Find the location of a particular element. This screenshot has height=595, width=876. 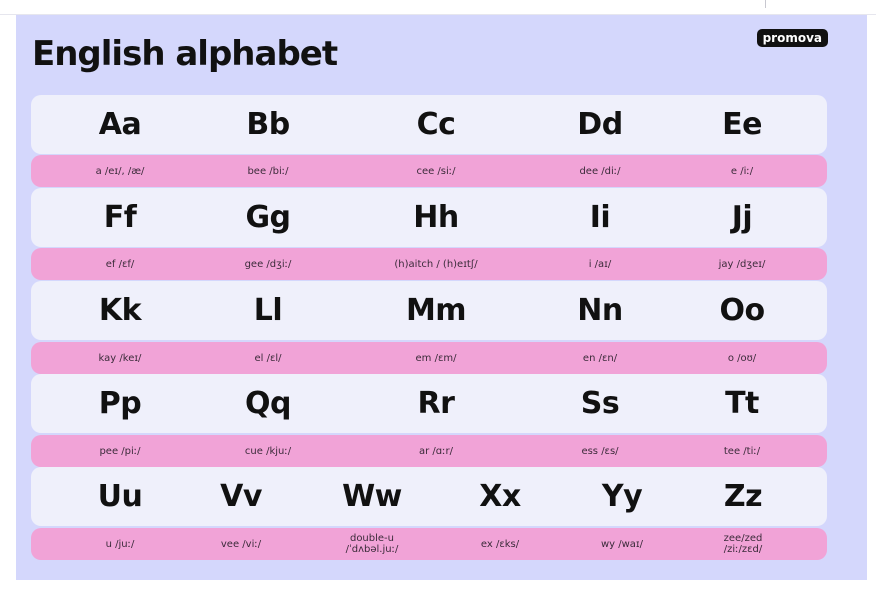

page-edge-tick is located at coordinates (765, 4).